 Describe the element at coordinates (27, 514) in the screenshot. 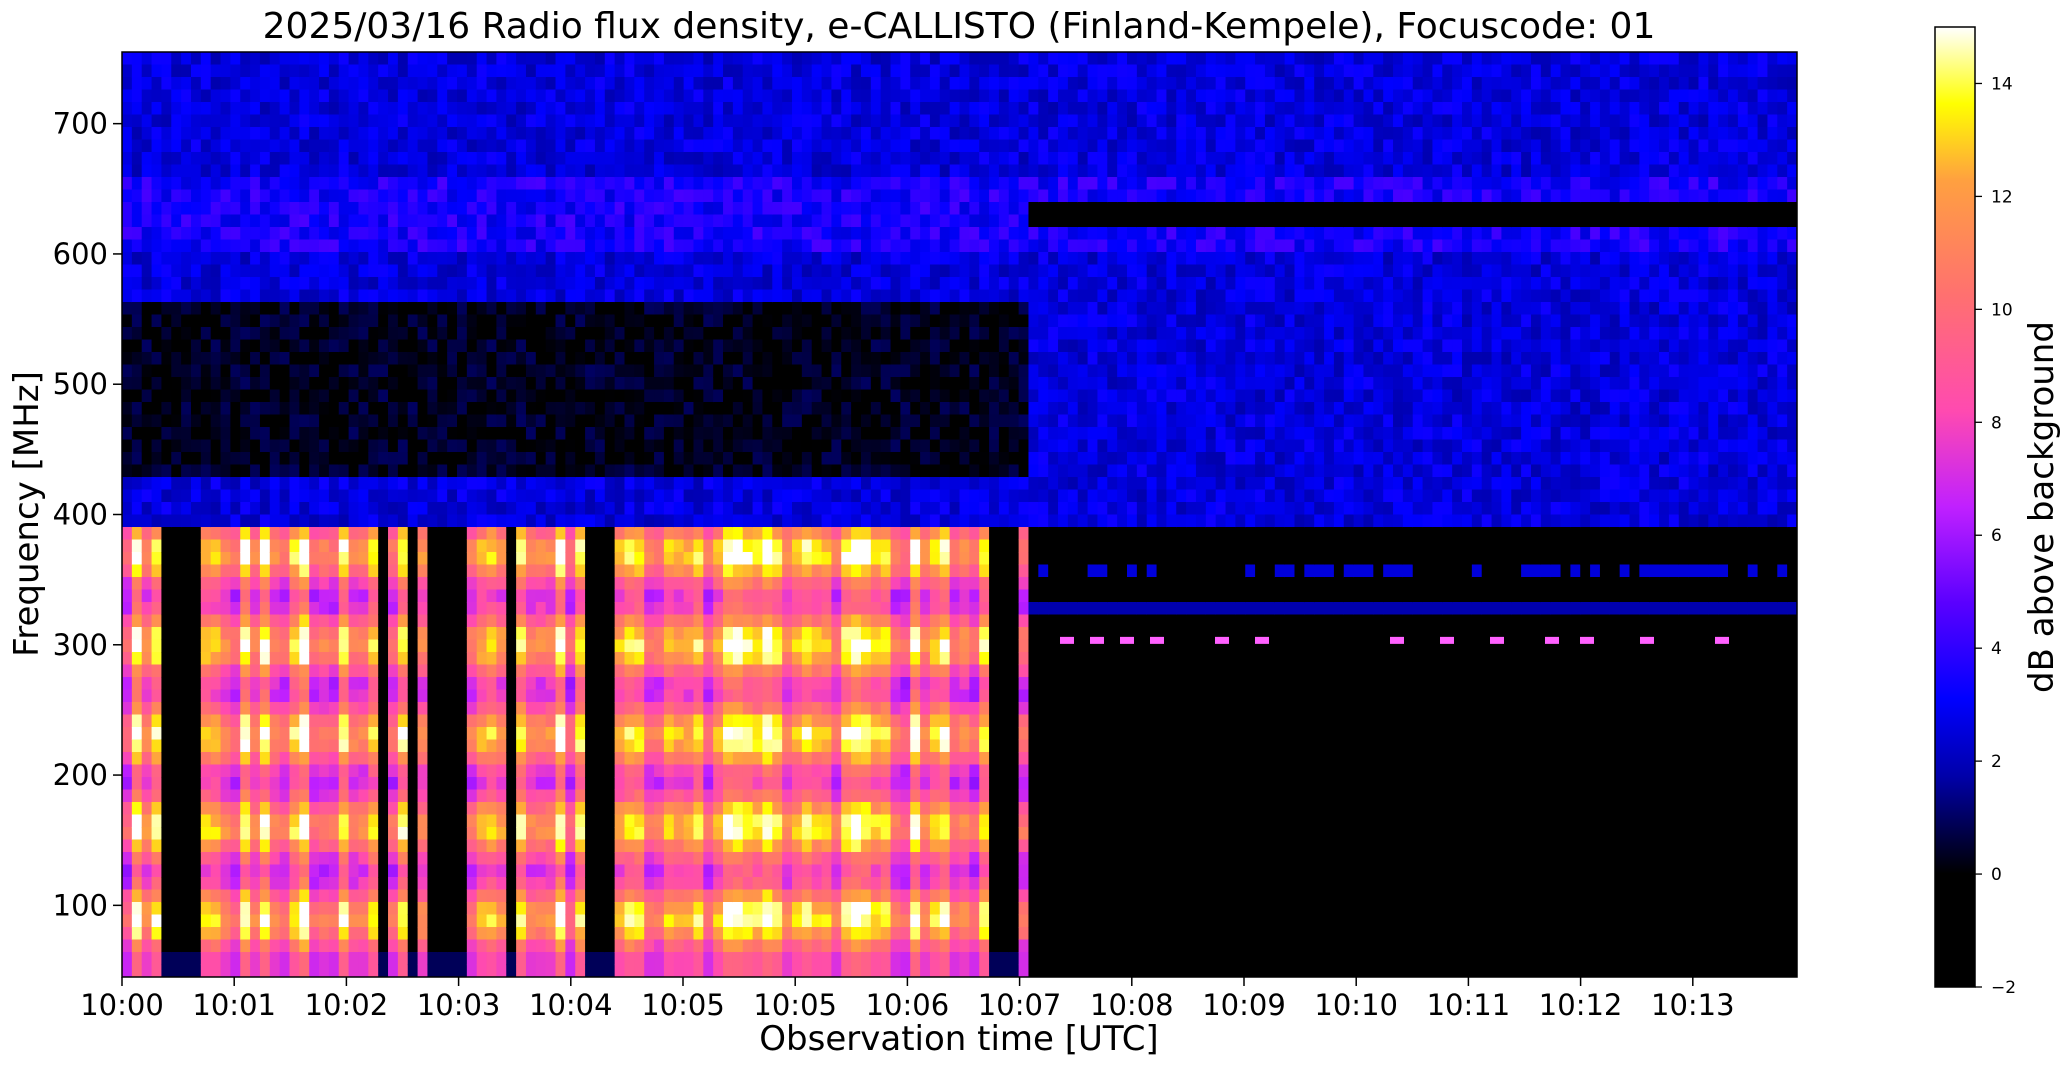

I see `y-axis-label: Frequency [MHz]` at that location.